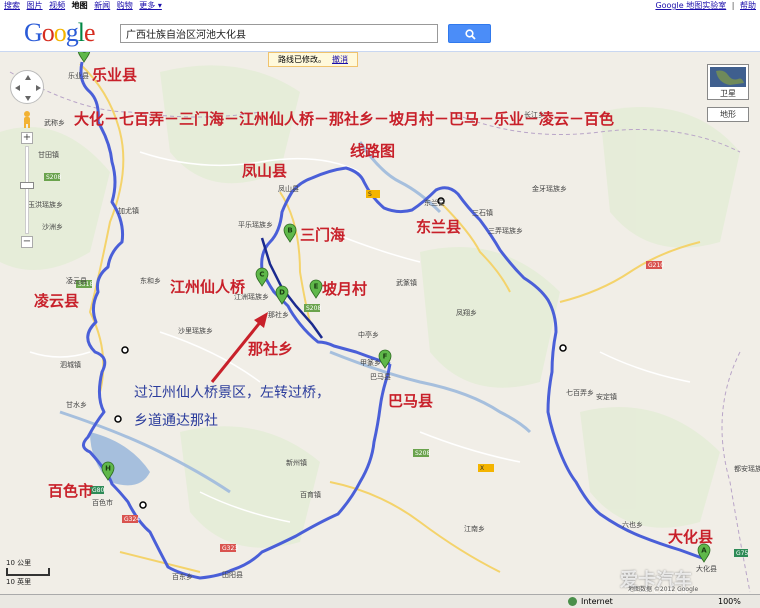 The image size is (760, 608). What do you see at coordinates (474, 529) in the screenshot?
I see `place-label: 江南乡` at bounding box center [474, 529].